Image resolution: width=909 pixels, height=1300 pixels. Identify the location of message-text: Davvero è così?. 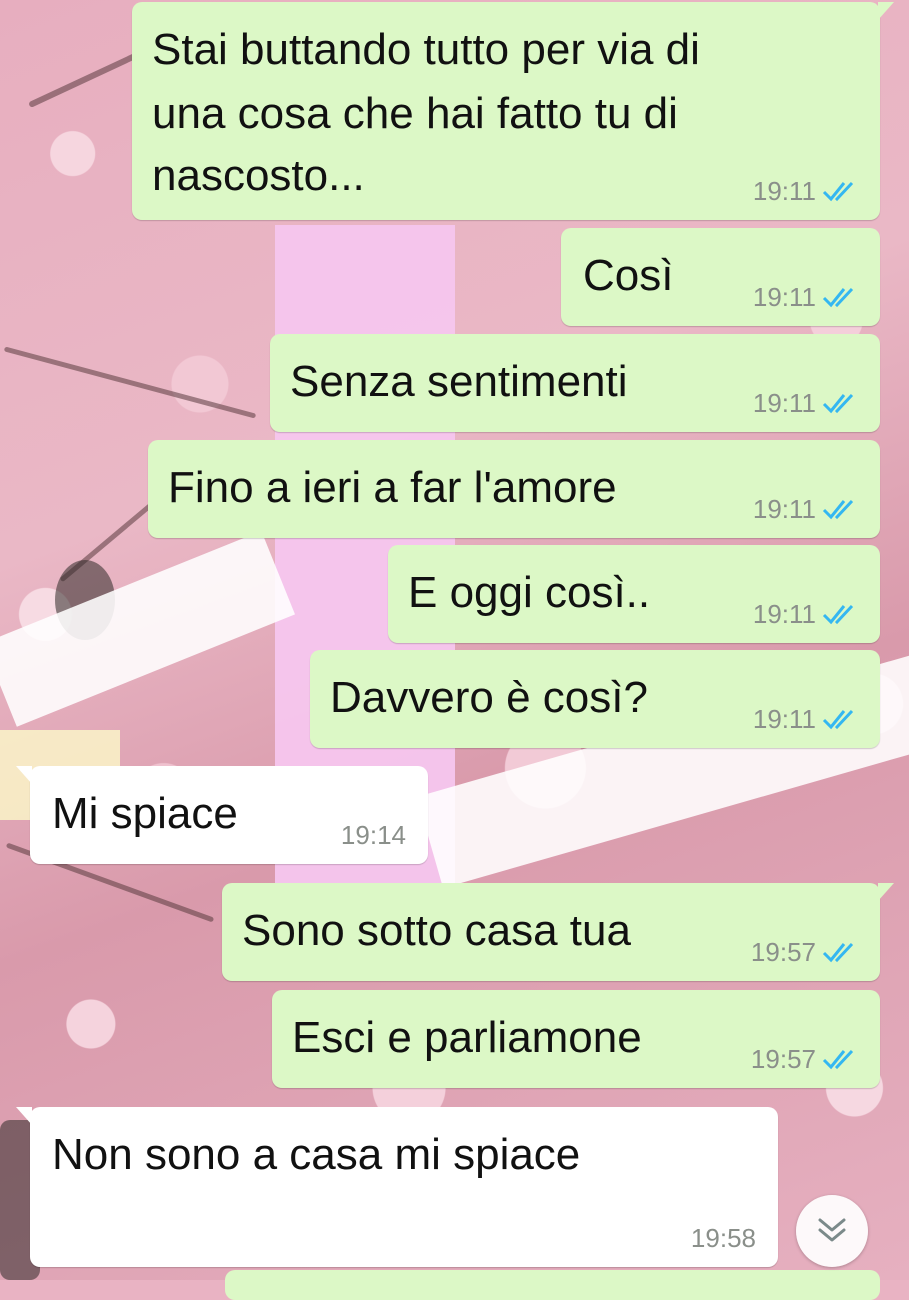
(489, 697).